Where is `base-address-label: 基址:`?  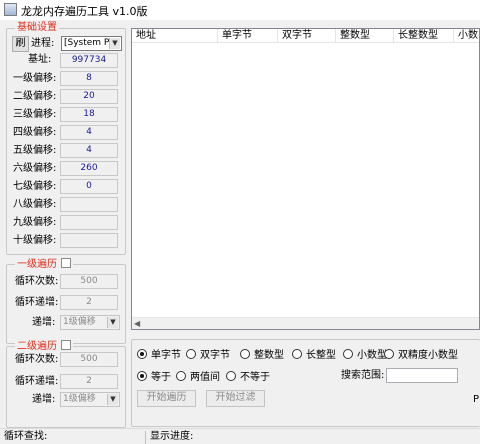
base-address-label: 基址: is located at coordinates (40, 59).